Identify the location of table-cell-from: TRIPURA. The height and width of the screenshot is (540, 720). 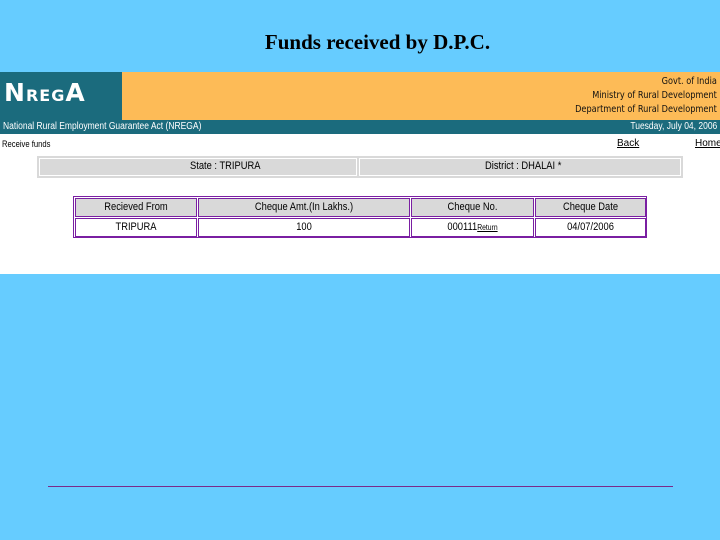
(136, 227).